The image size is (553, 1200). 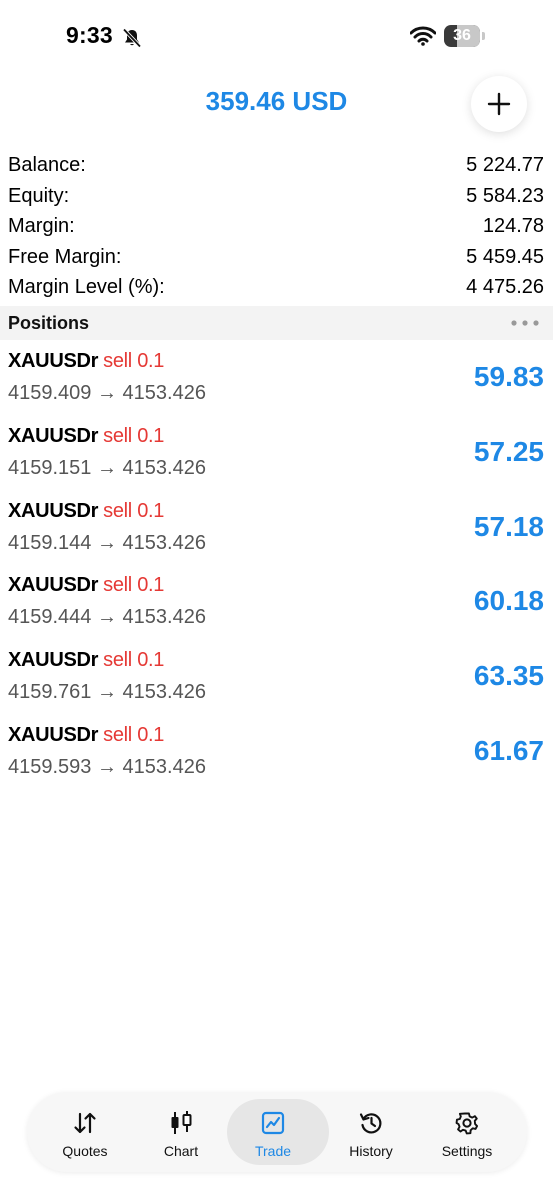 I want to click on bottom-tab-bar: Quotes Chart Trade History Settings, so click(x=277, y=1132).